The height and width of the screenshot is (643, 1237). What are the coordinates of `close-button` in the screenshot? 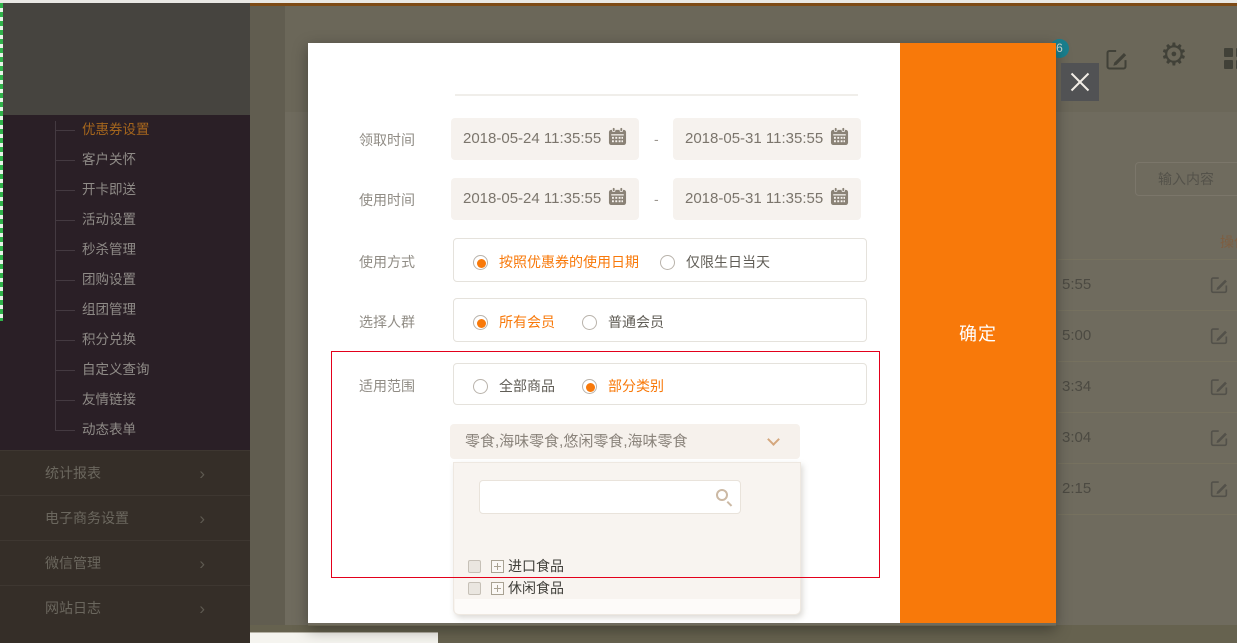 It's located at (1080, 82).